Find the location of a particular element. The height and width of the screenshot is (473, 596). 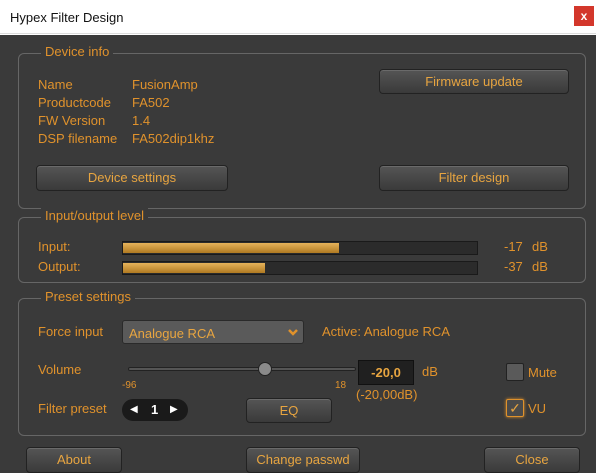

filter-preset-stepper: ◀ 1 ▶ is located at coordinates (155, 410).